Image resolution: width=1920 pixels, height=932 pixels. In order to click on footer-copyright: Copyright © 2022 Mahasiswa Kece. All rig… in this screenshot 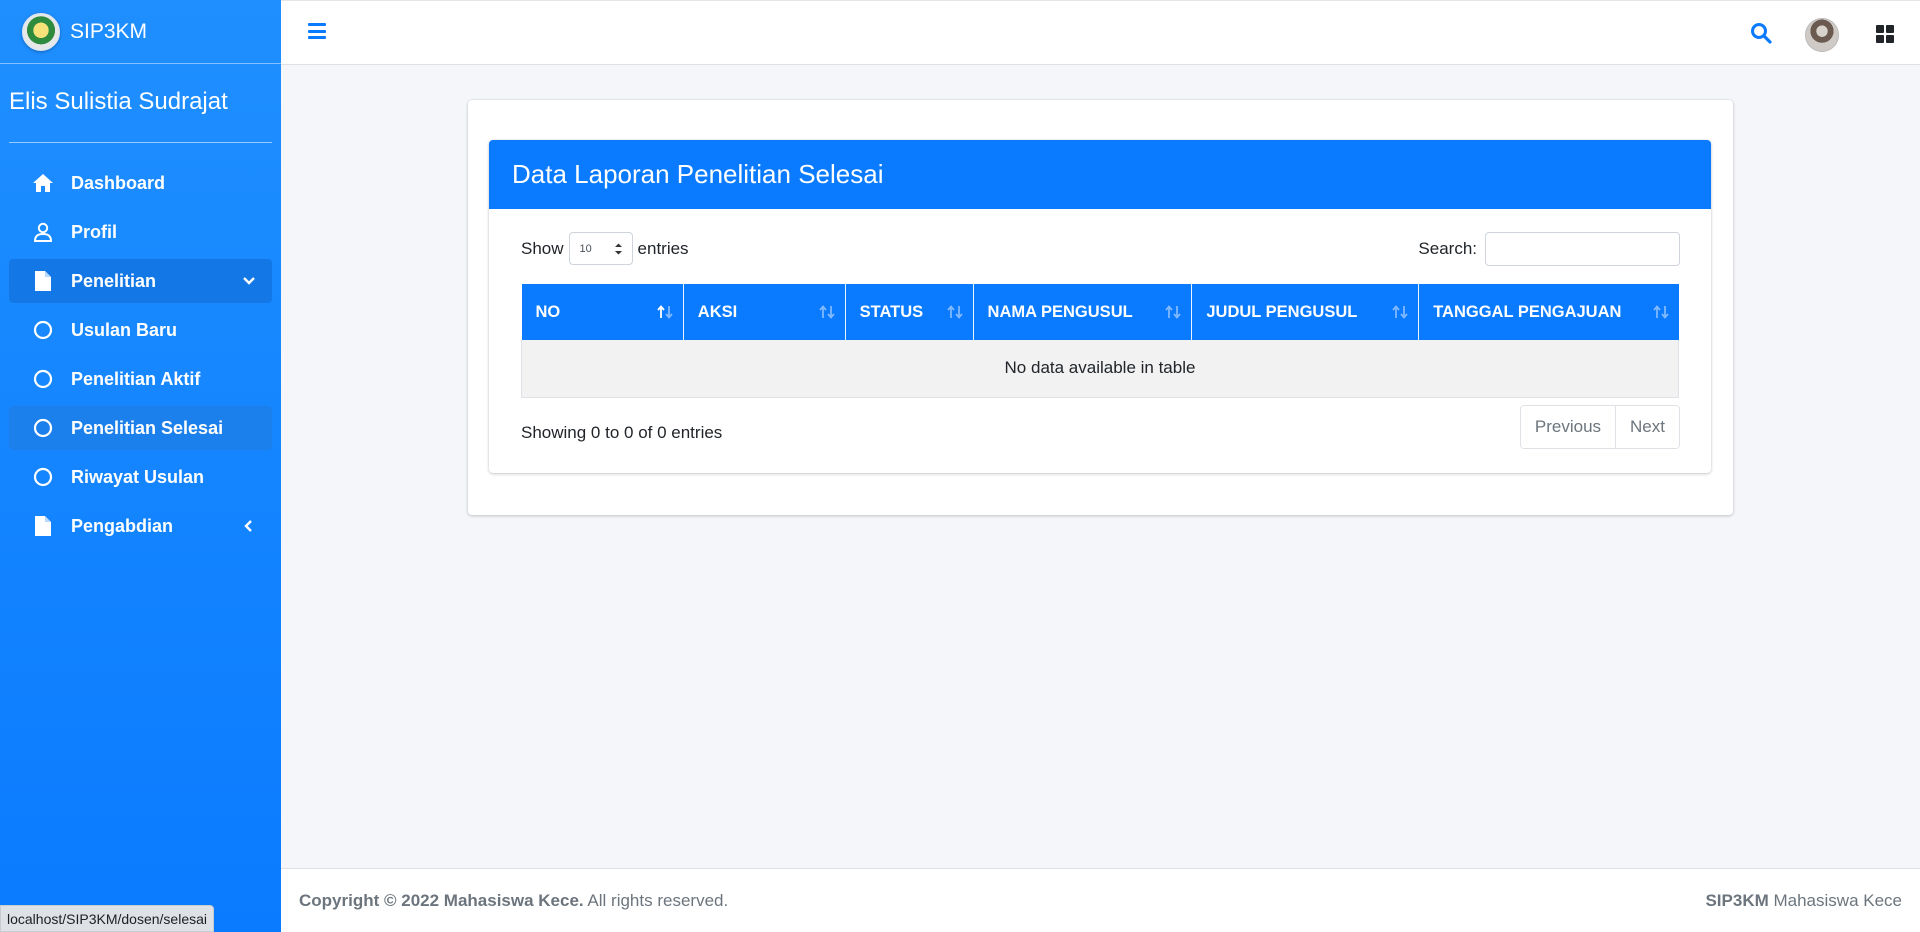, I will do `click(513, 901)`.